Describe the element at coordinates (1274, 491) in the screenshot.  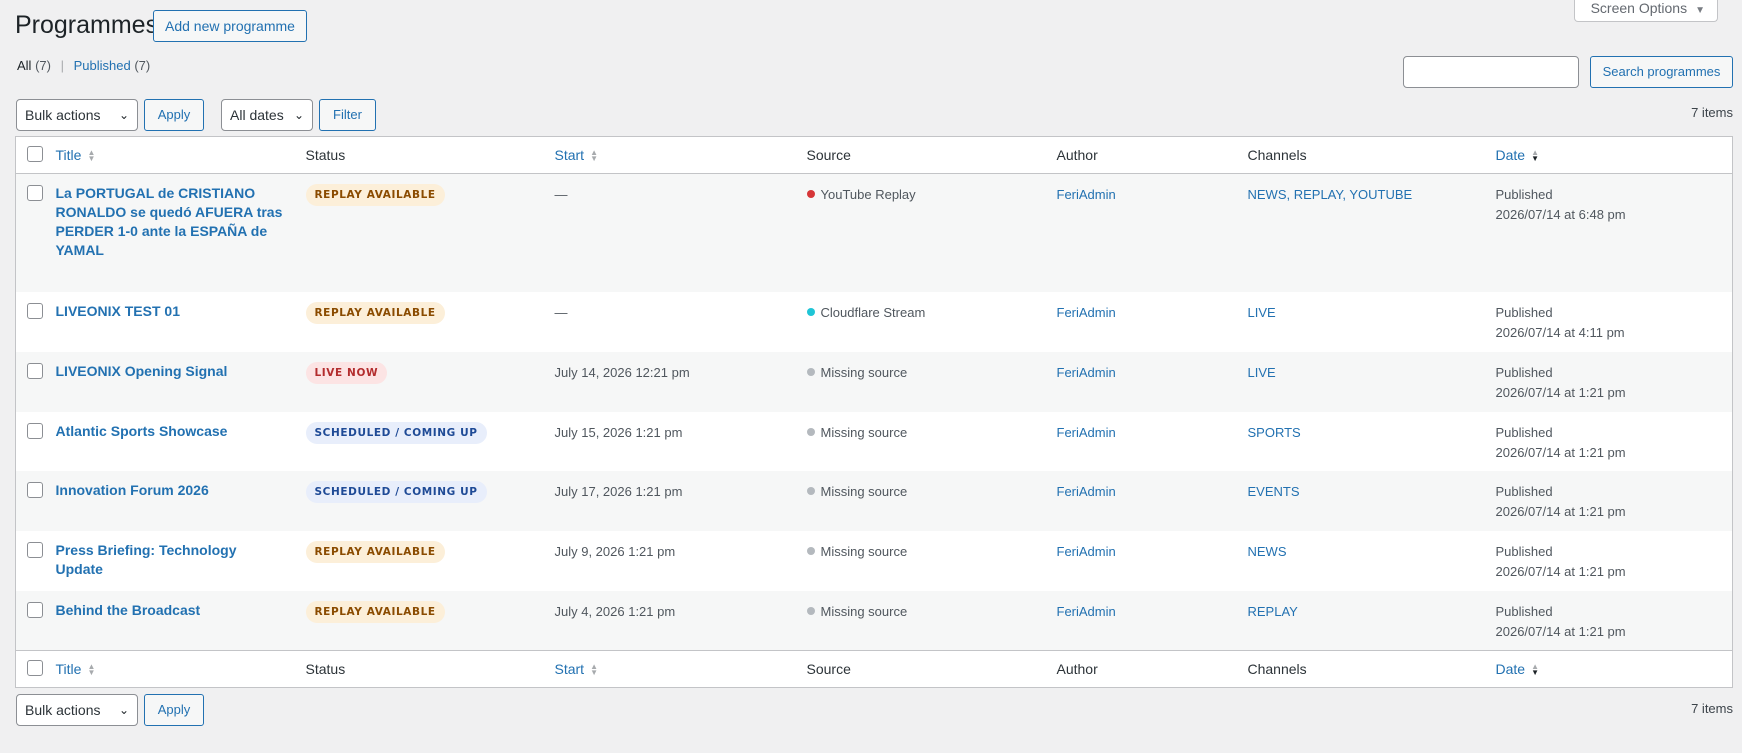
I see `channels-links: EVENTS` at that location.